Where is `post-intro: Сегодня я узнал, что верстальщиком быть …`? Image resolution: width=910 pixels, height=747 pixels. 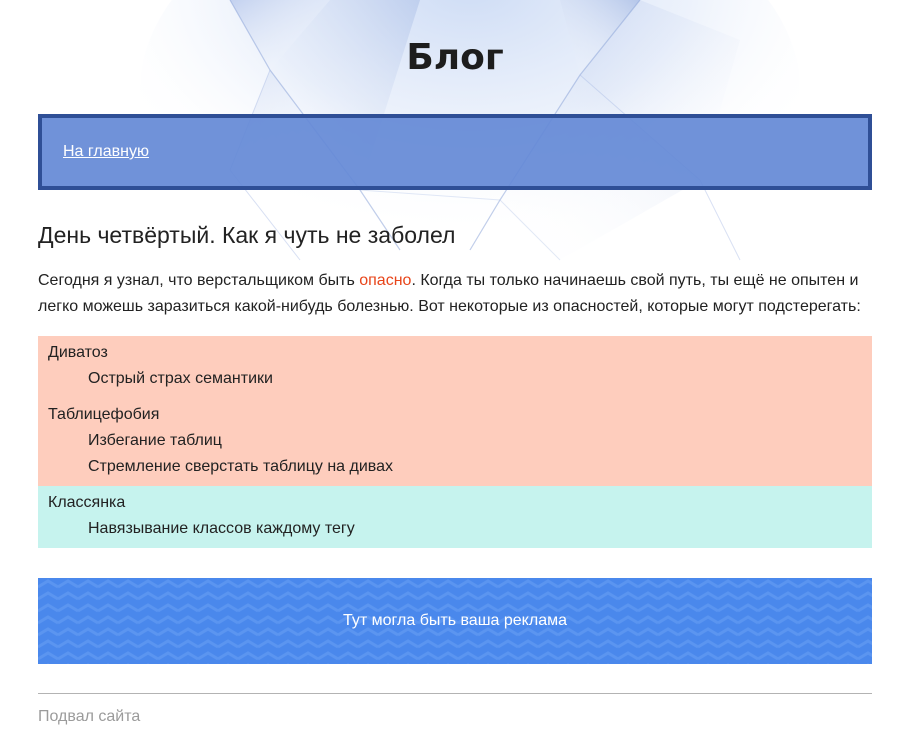
post-intro: Сегодня я узнал, что верстальщиком быть … is located at coordinates (455, 294).